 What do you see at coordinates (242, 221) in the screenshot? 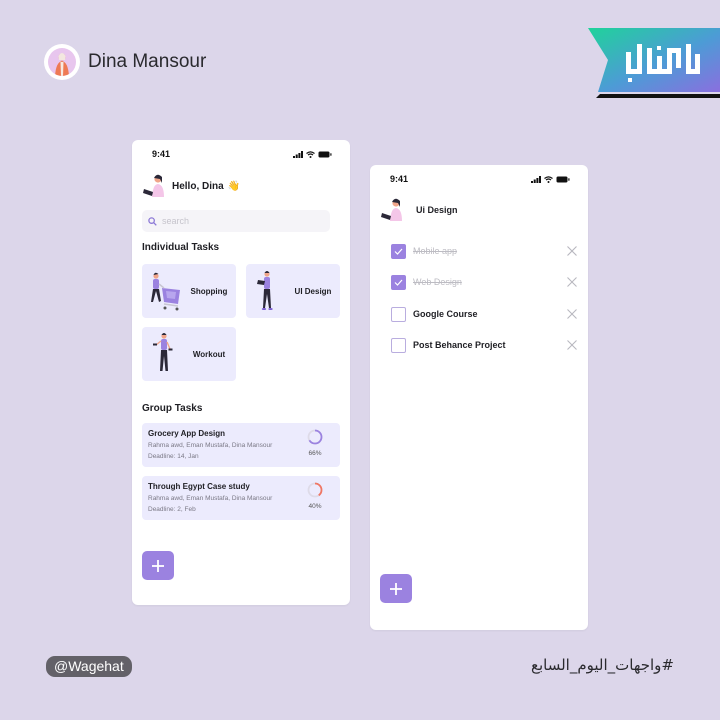
I see `search-input` at bounding box center [242, 221].